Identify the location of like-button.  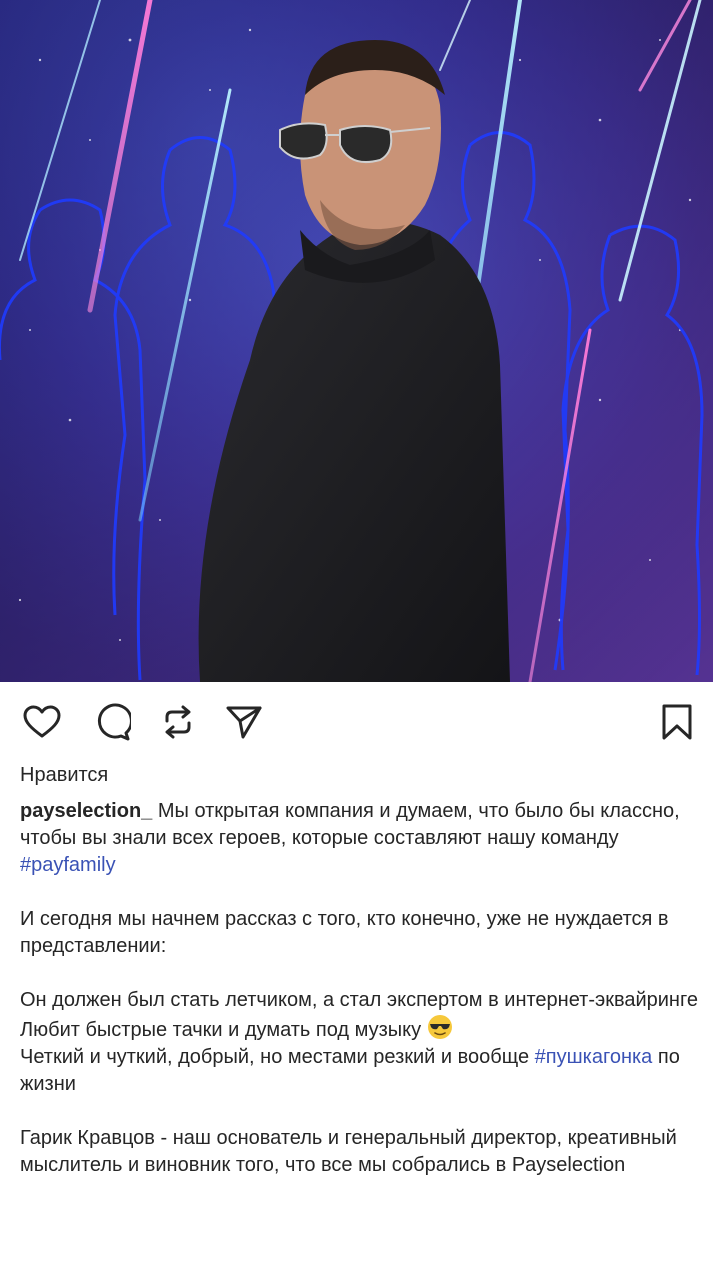
(42, 722).